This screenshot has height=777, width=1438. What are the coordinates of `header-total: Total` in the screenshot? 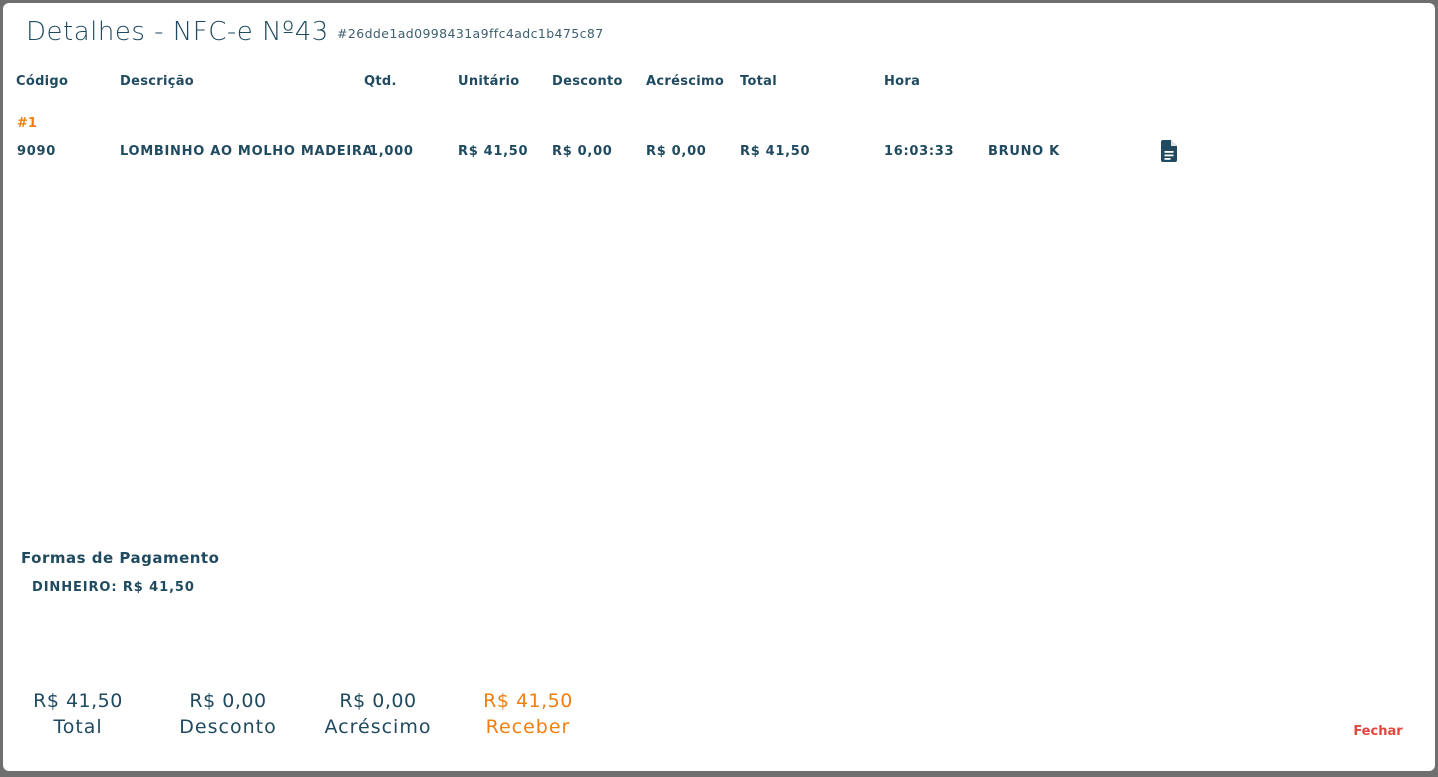 It's located at (759, 81).